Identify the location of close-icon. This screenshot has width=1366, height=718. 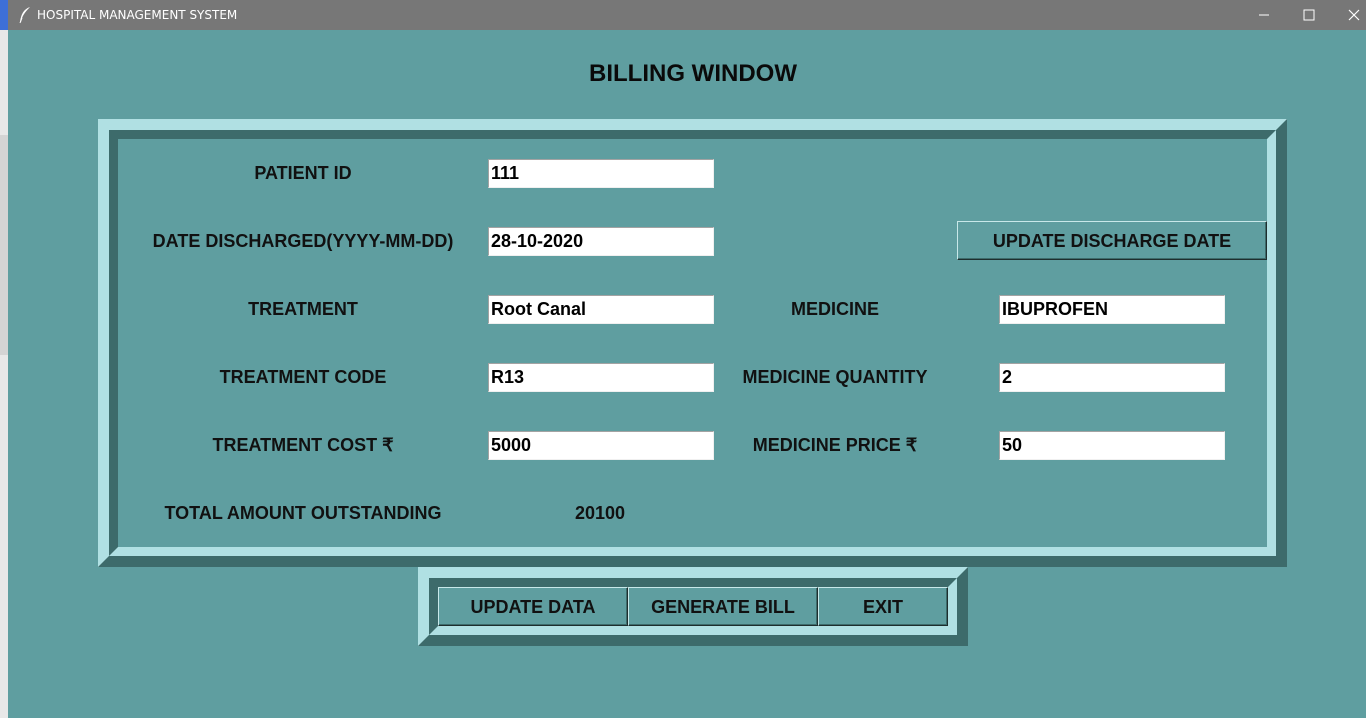
(1354, 15).